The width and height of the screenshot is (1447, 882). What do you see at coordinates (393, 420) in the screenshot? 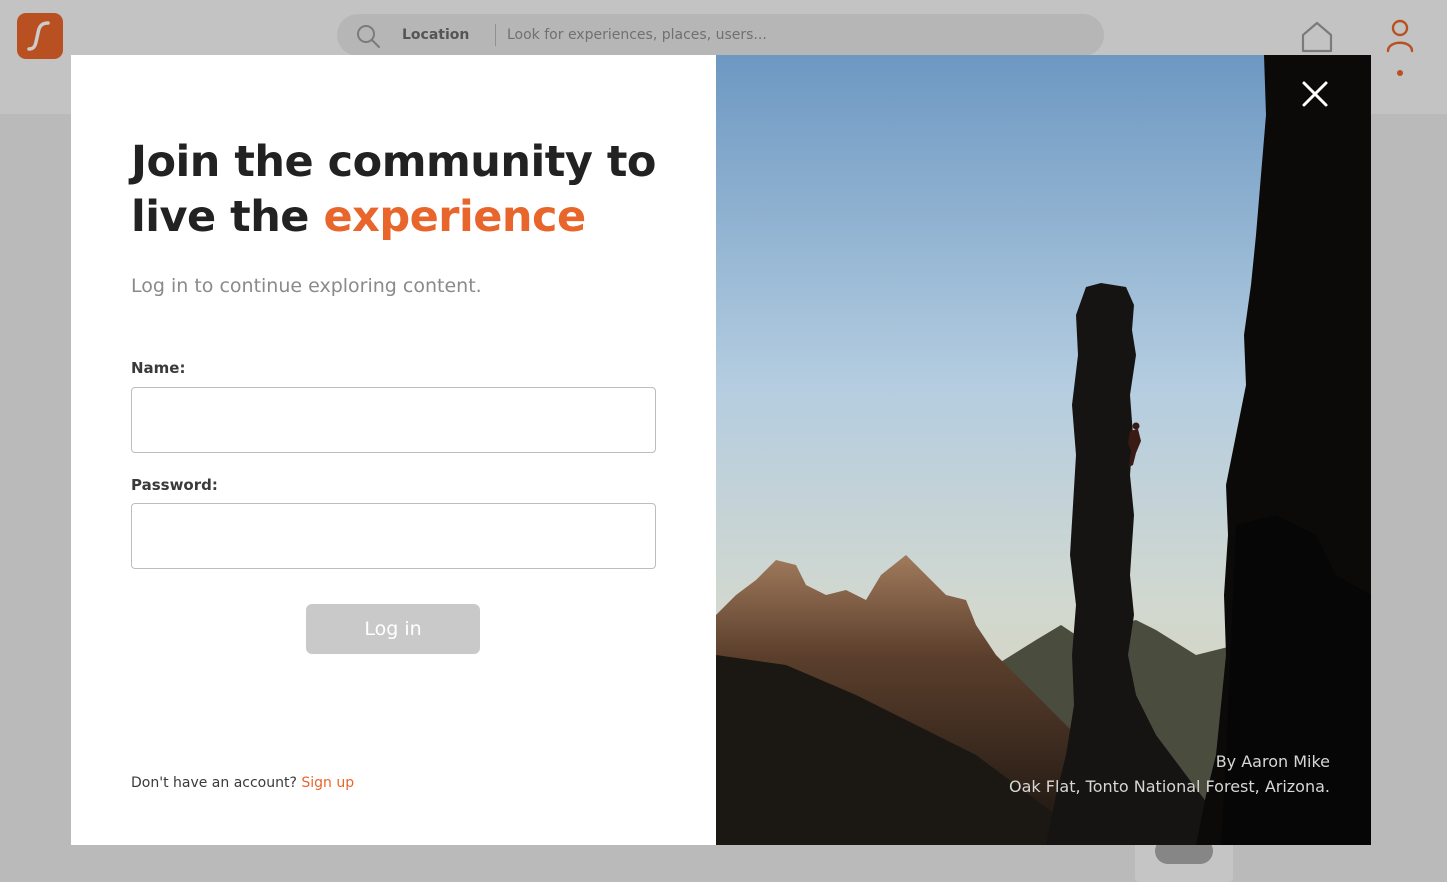
I see `name-field` at bounding box center [393, 420].